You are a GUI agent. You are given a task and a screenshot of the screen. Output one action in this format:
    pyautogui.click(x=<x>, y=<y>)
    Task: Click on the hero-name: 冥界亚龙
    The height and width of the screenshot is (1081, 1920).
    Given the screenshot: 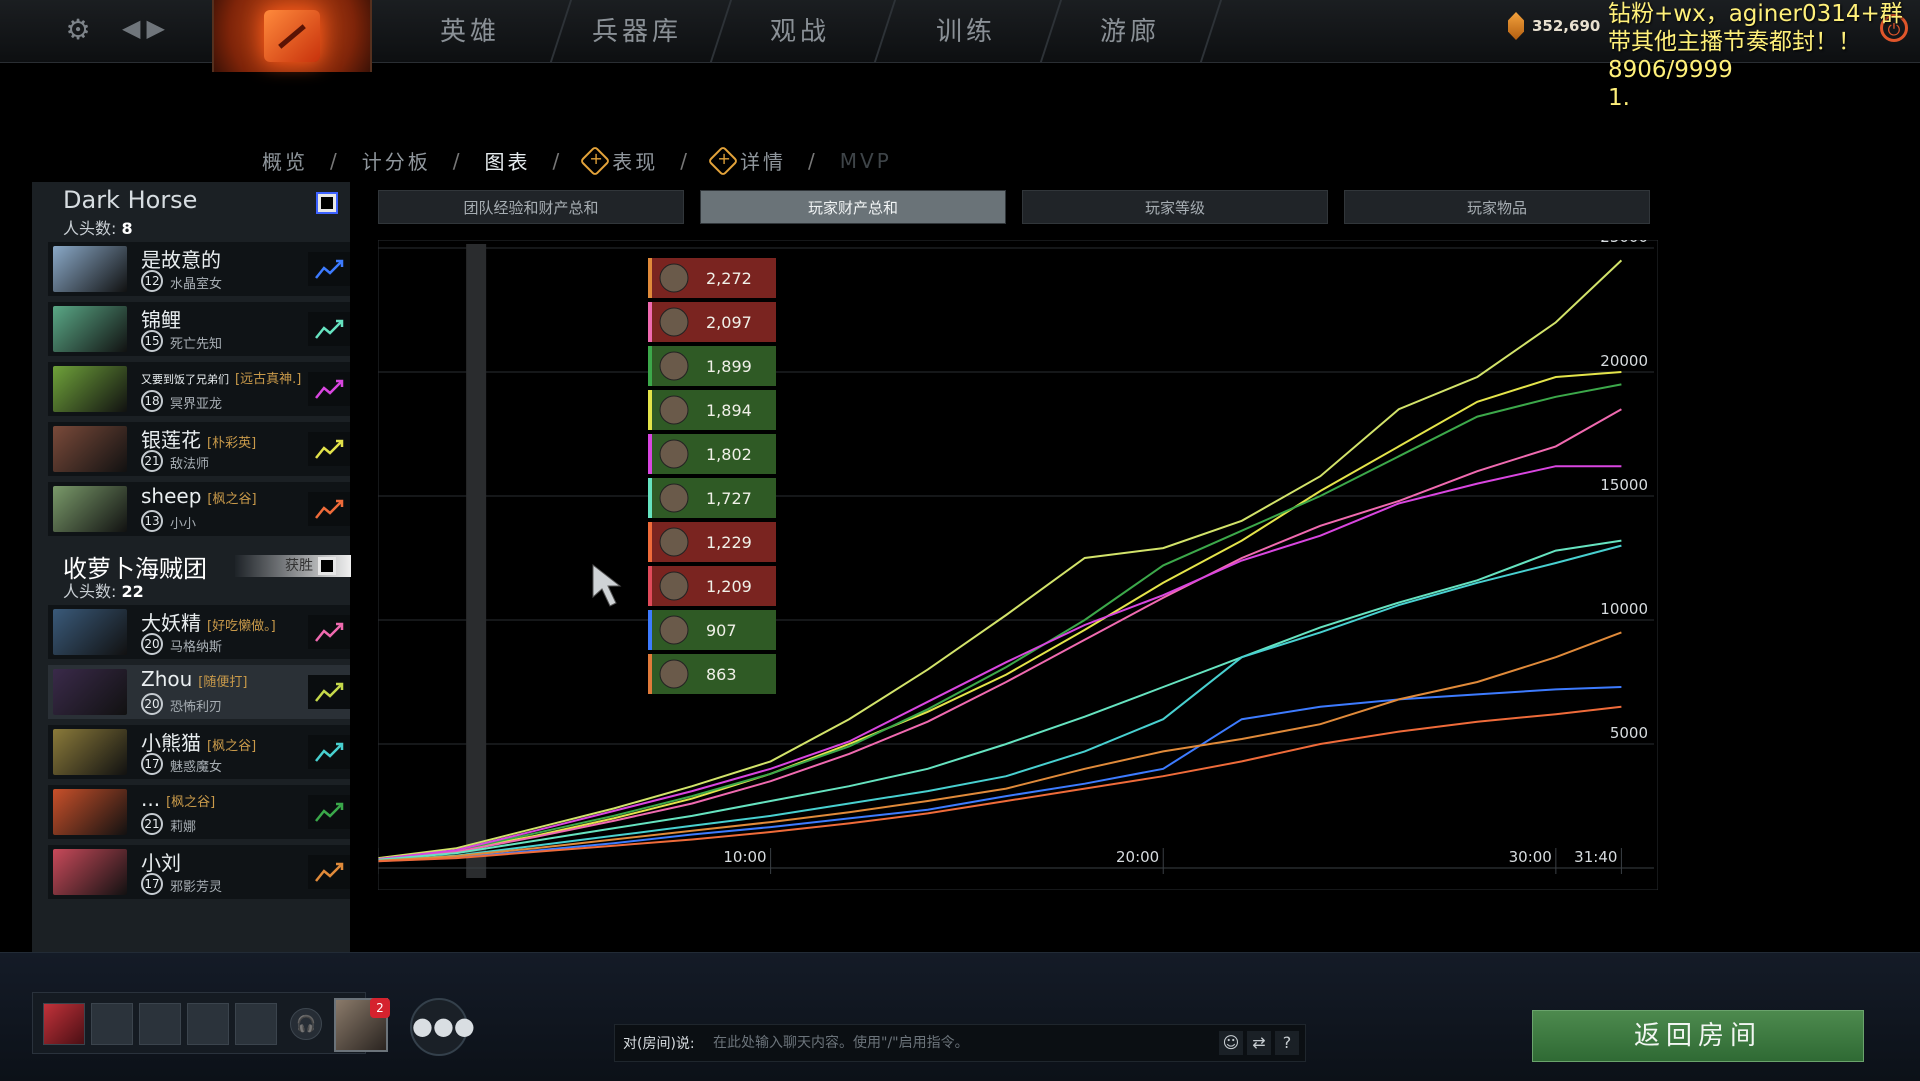 What is the action you would take?
    pyautogui.click(x=196, y=404)
    